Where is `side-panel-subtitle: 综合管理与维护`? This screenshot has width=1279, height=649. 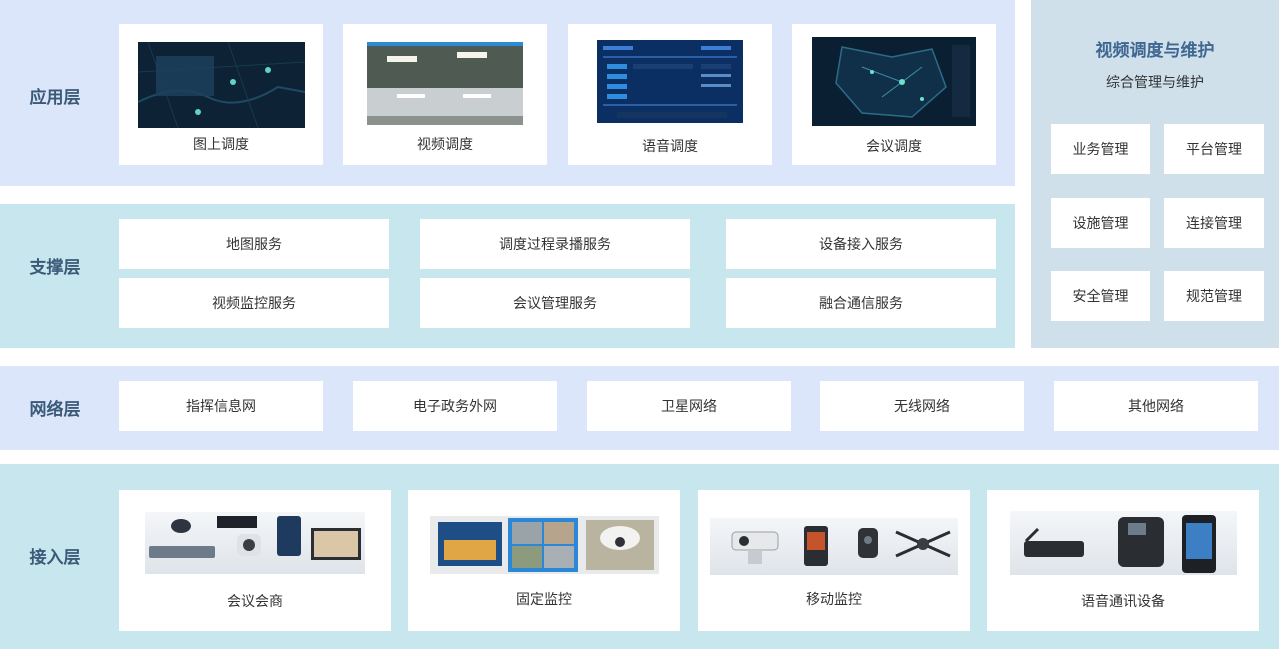 side-panel-subtitle: 综合管理与维护 is located at coordinates (1155, 83).